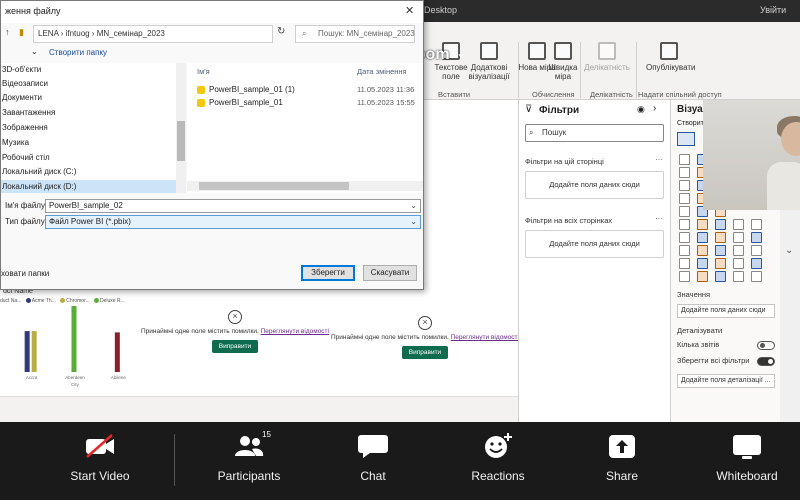  I want to click on column-date: Дата змінення, so click(382, 71).